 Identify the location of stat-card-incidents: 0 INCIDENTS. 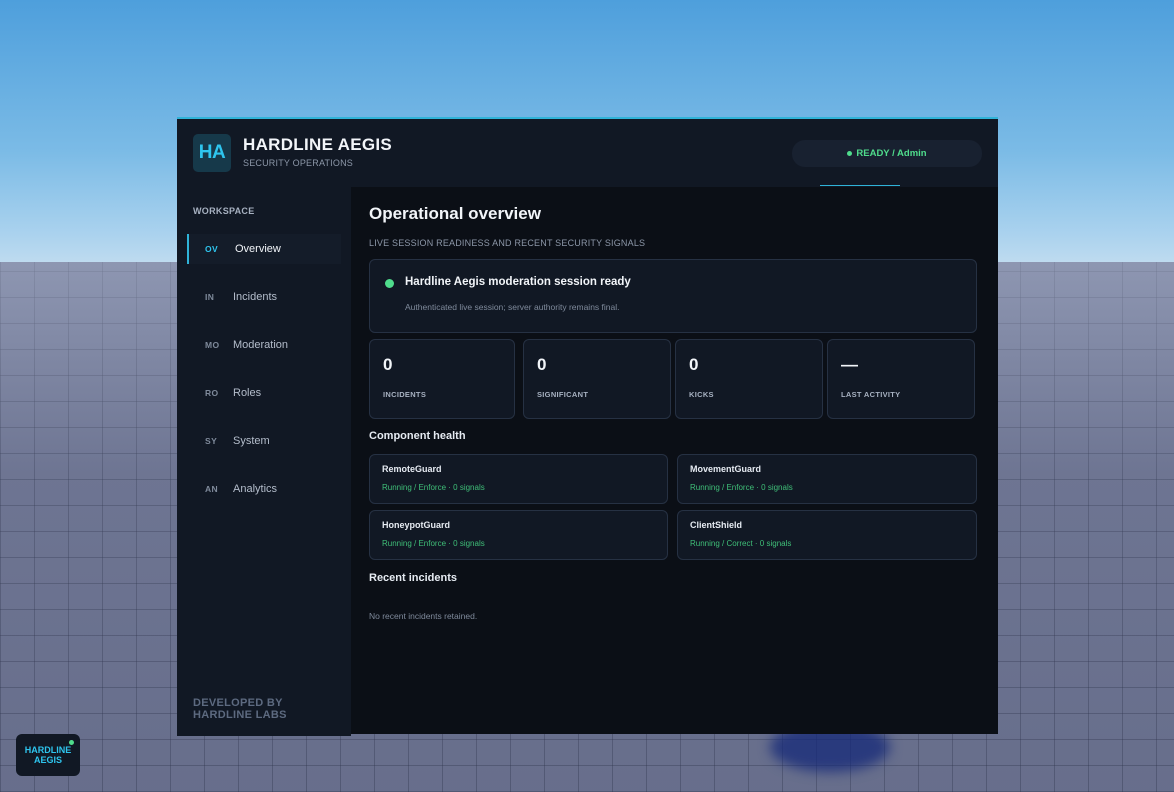
(442, 379).